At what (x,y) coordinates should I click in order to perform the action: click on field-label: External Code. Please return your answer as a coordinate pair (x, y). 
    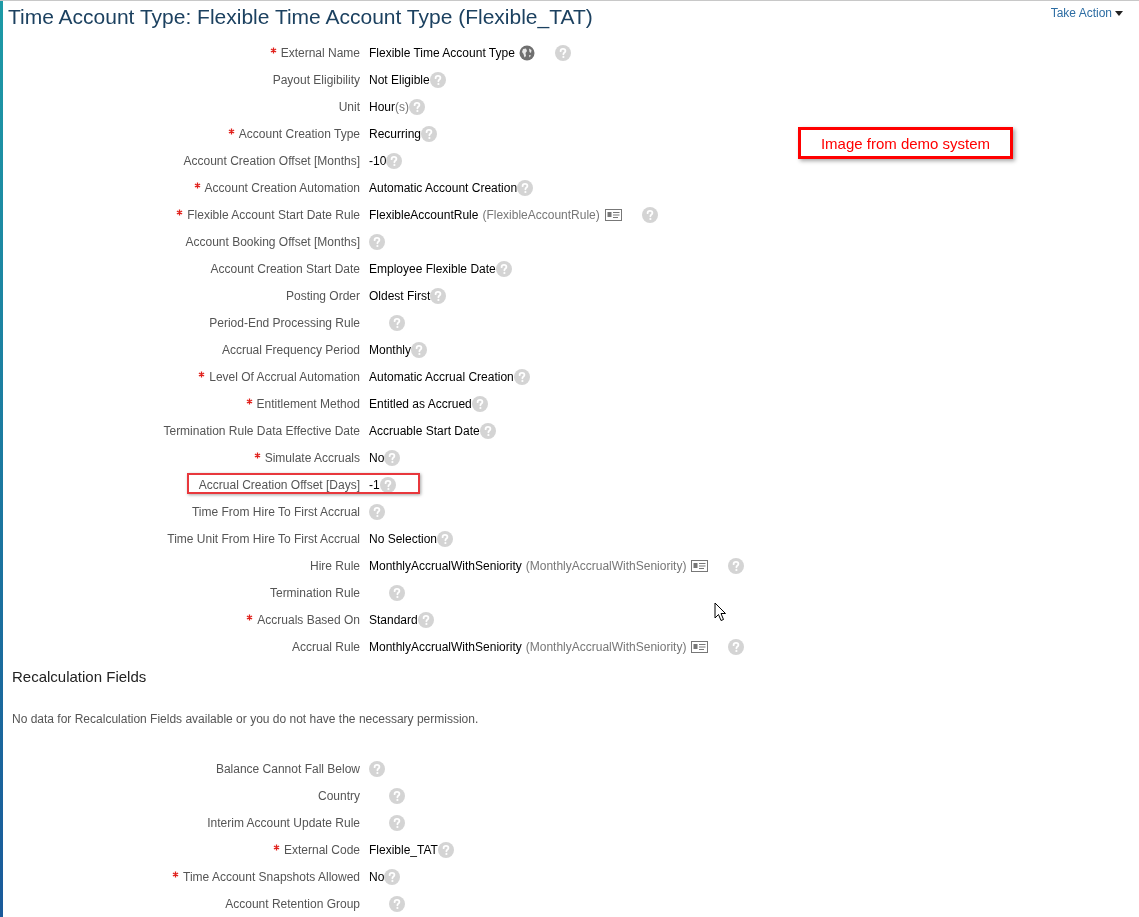
    Looking at the image, I should click on (321, 849).